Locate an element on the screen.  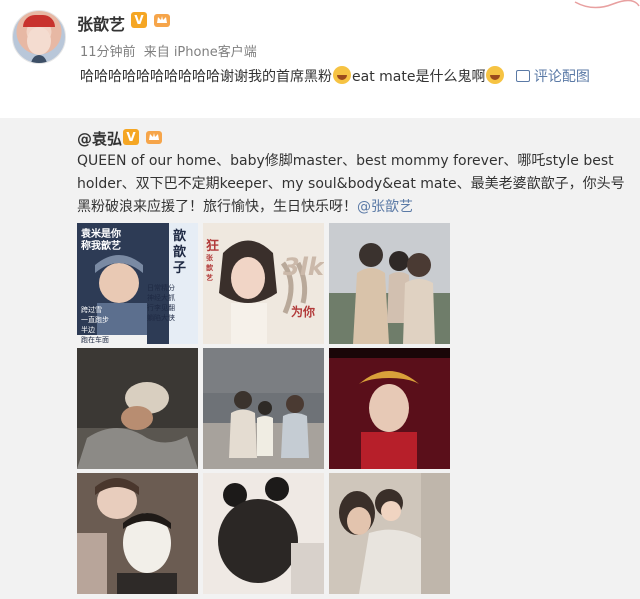
decoration-stamp-icon is located at coordinates (607, 4).